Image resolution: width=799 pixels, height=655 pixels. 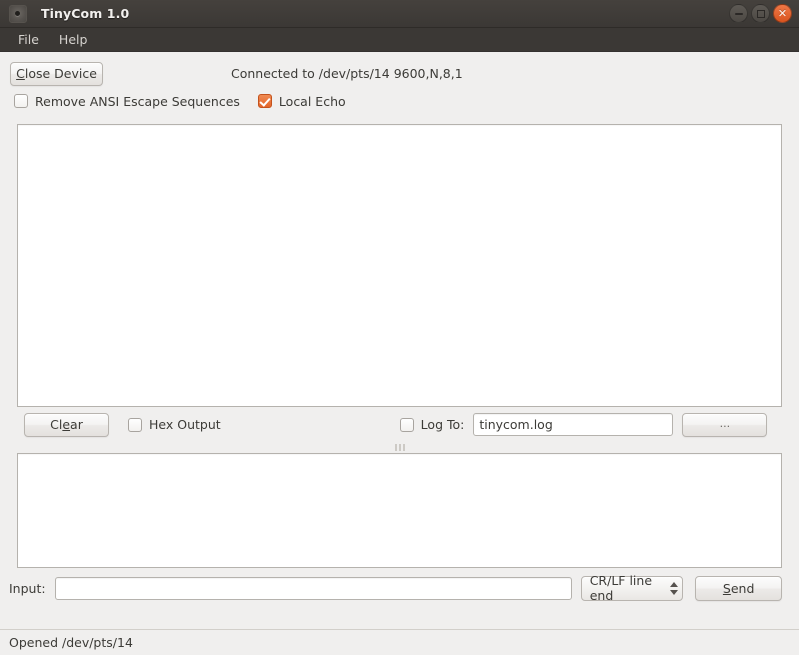 I want to click on close-icon: ✕, so click(x=782, y=13).